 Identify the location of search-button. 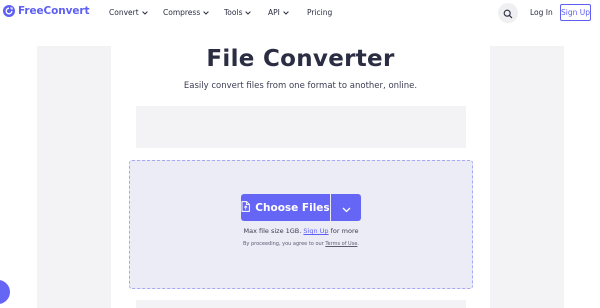
(508, 13).